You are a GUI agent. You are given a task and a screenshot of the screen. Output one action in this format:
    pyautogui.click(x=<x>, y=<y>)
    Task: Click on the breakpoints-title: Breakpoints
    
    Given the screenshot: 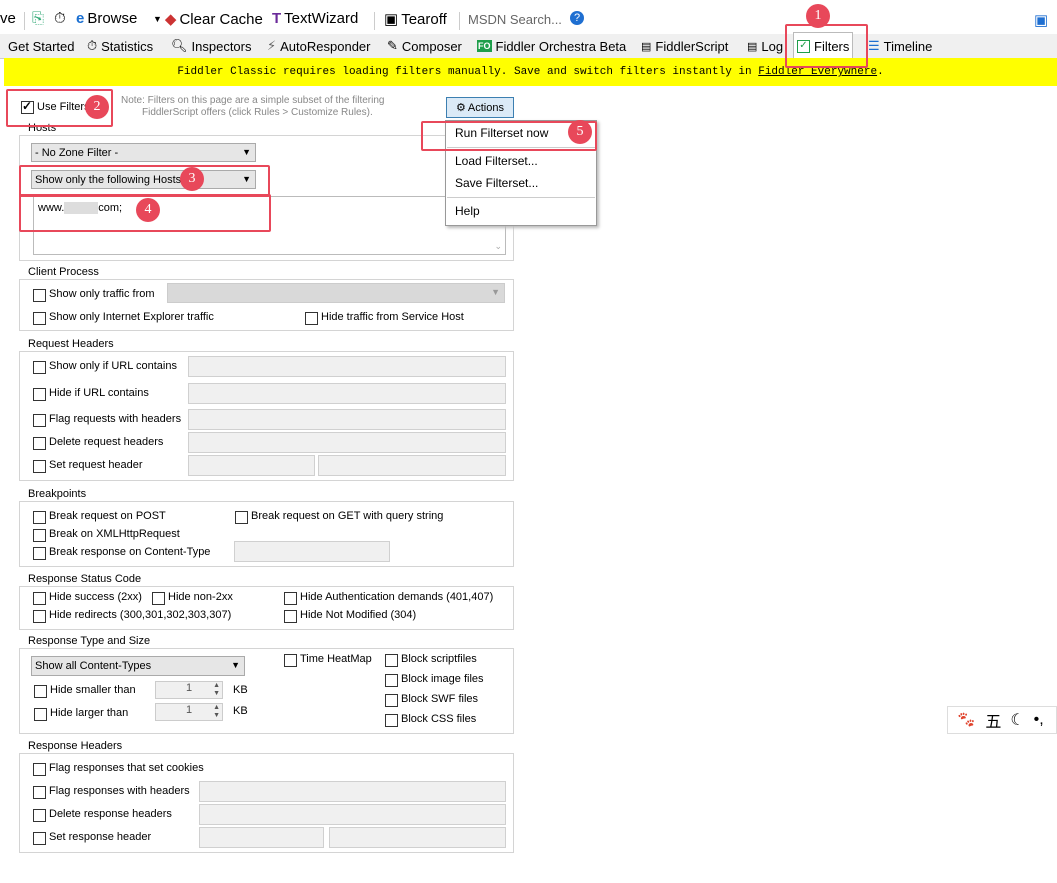 What is the action you would take?
    pyautogui.click(x=57, y=494)
    